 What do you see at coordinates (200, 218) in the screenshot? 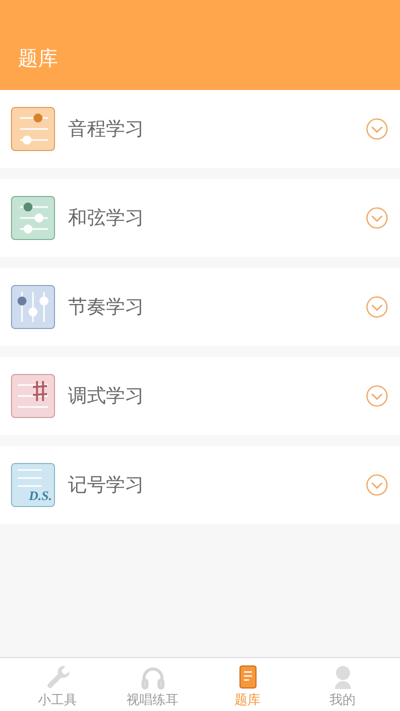
I see `category-row: 和弦学习` at bounding box center [200, 218].